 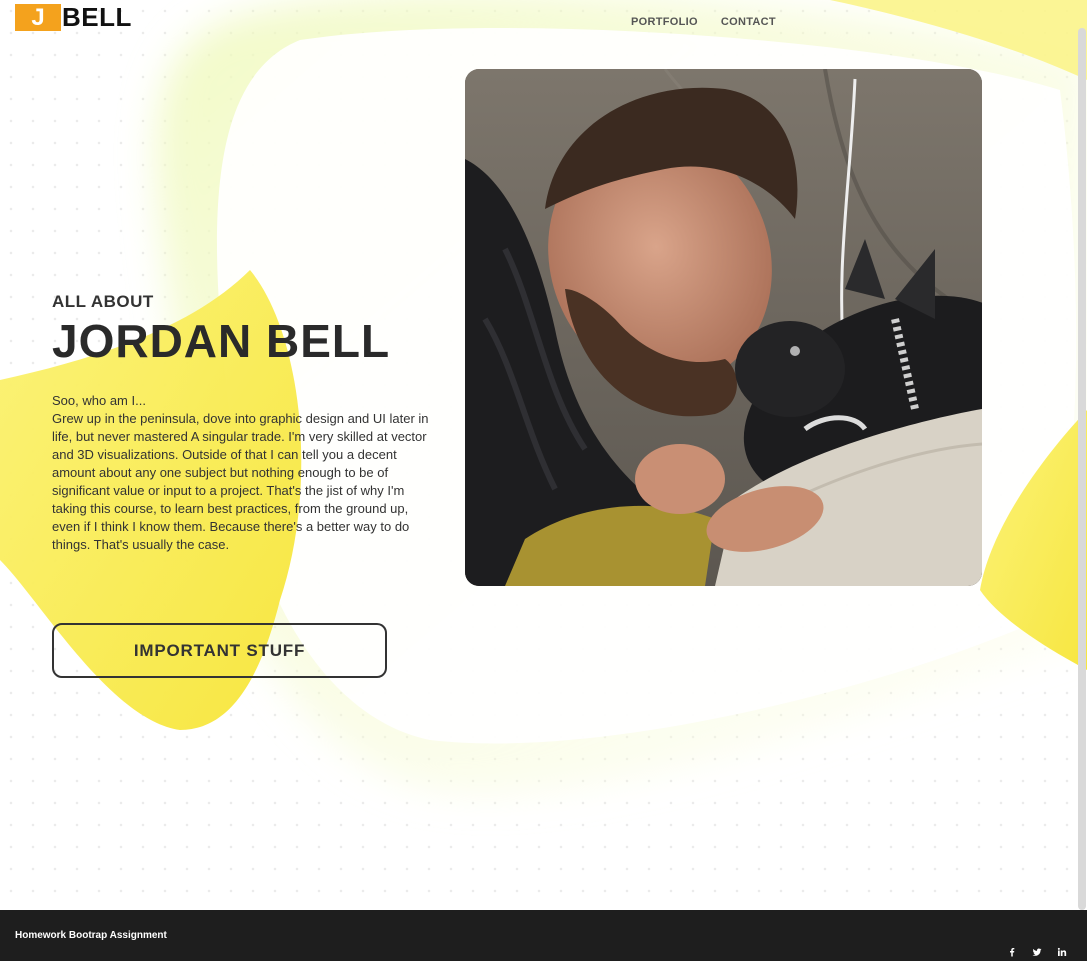 What do you see at coordinates (97, 17) in the screenshot?
I see `logo-wordmark: BELL` at bounding box center [97, 17].